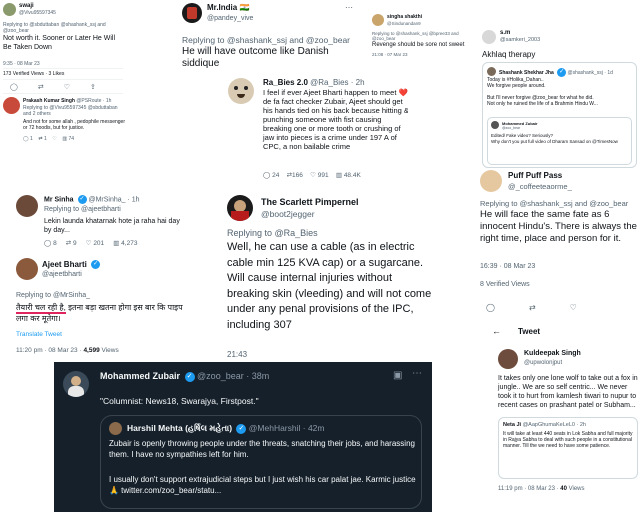 This screenshot has height=512, width=640. I want to click on tweet-time: 21:43, so click(237, 354).